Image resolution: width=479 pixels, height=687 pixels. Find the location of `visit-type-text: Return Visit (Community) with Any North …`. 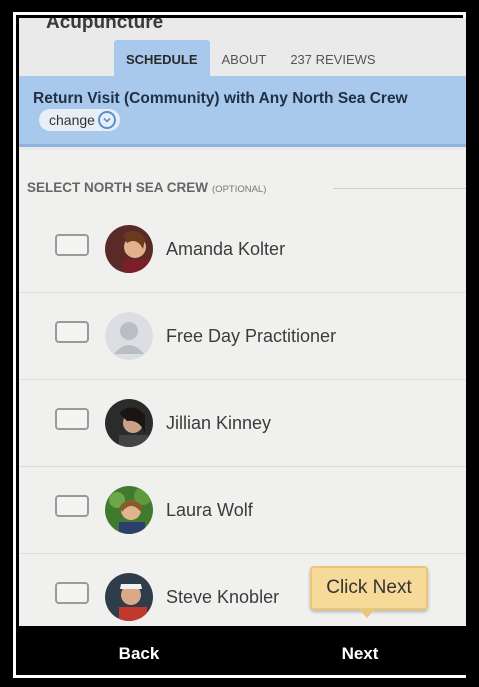

visit-type-text: Return Visit (Community) with Any North … is located at coordinates (243, 110).